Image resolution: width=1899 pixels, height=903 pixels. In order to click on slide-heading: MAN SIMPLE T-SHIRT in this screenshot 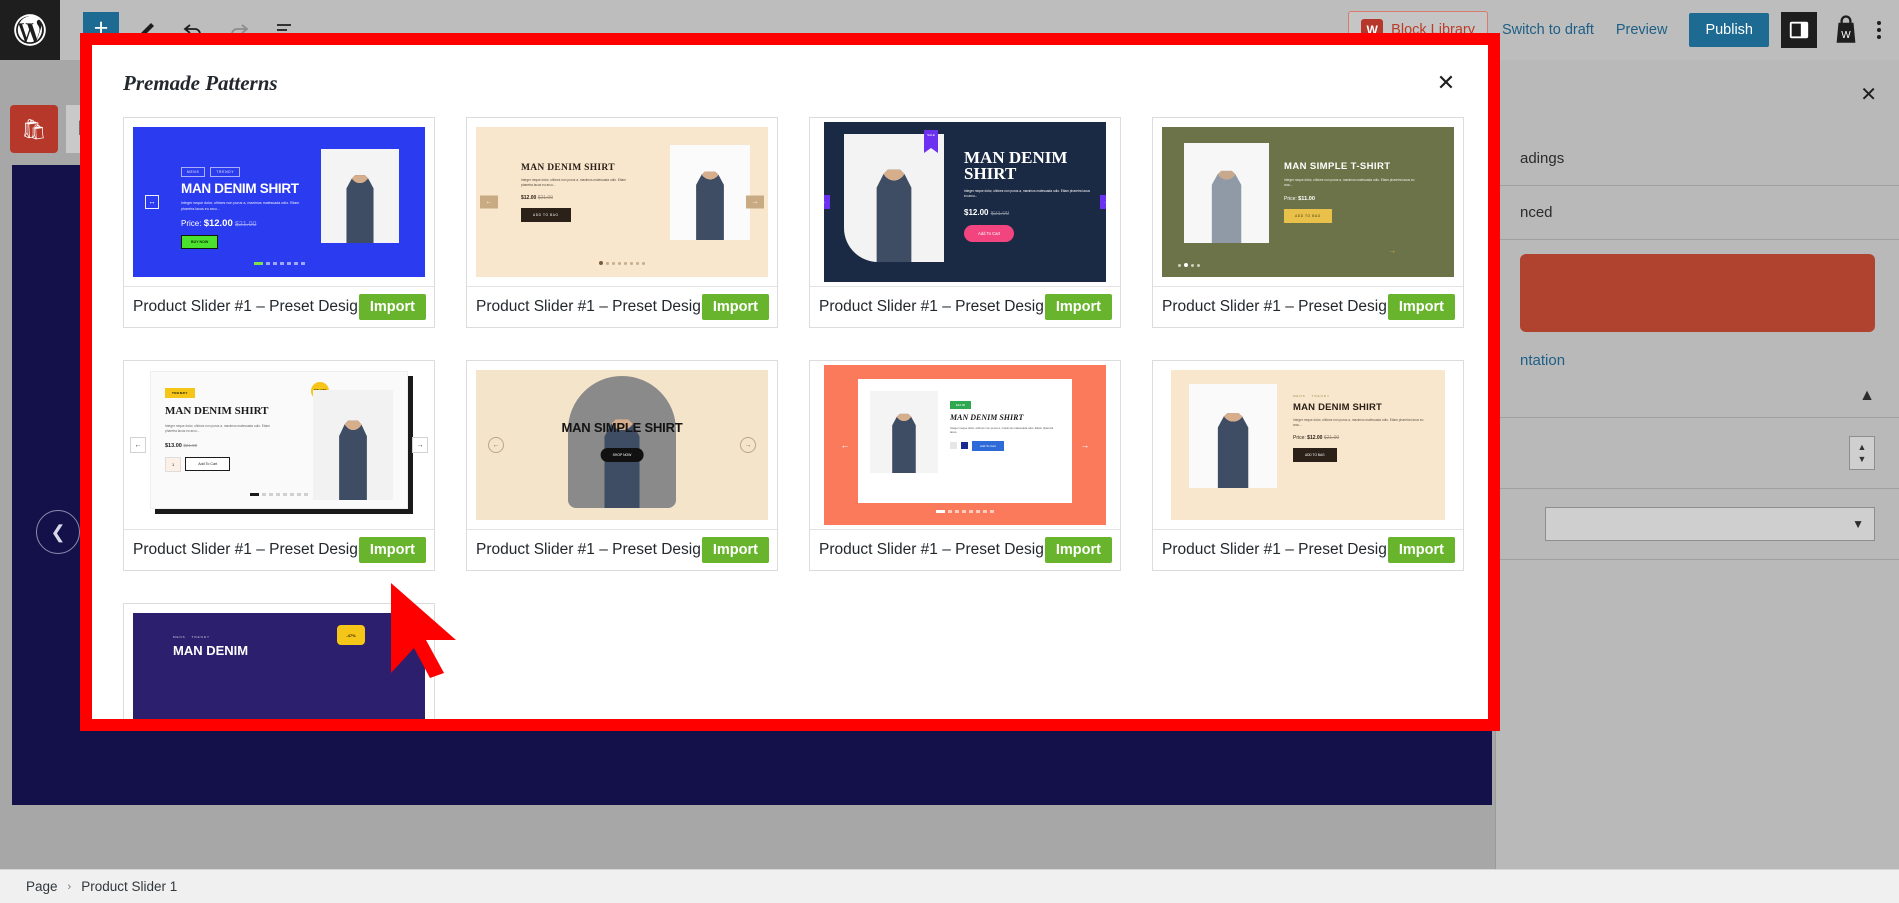, I will do `click(1337, 166)`.